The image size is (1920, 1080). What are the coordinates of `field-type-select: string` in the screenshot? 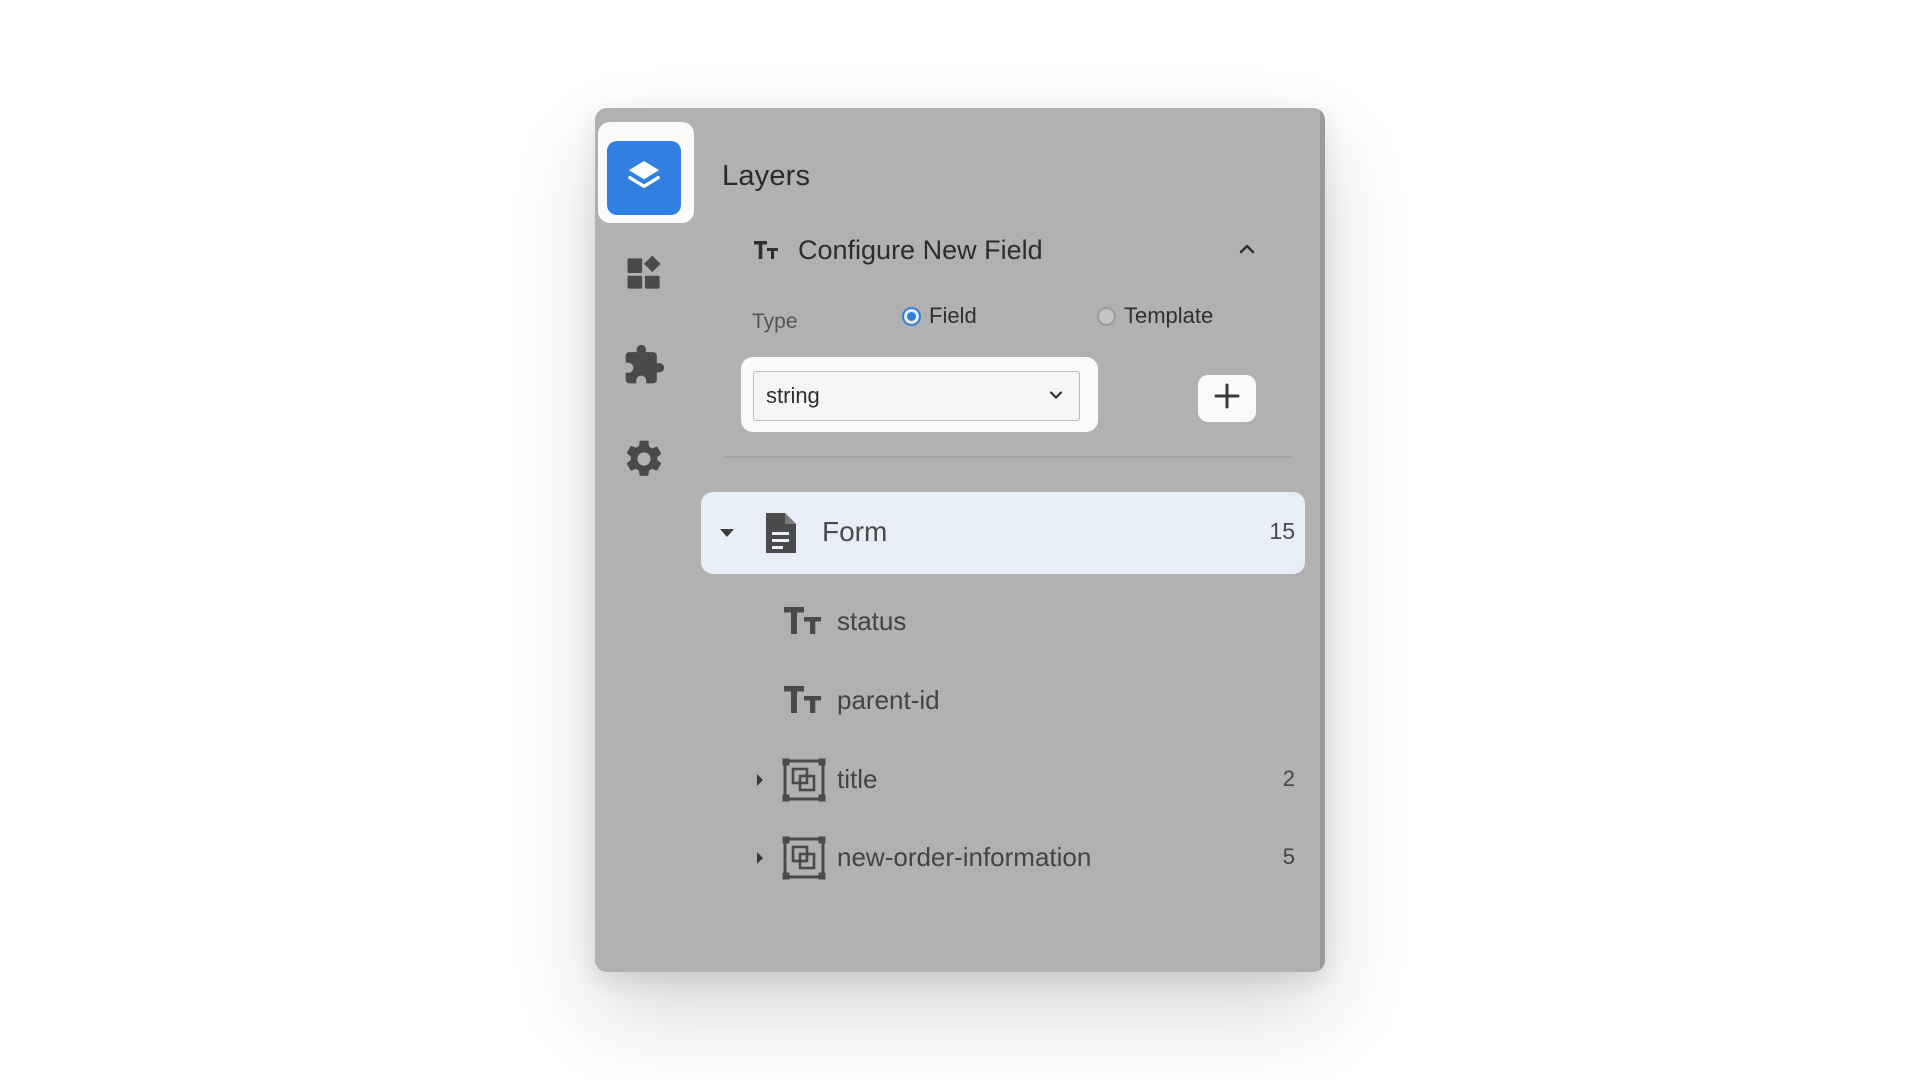 It's located at (916, 396).